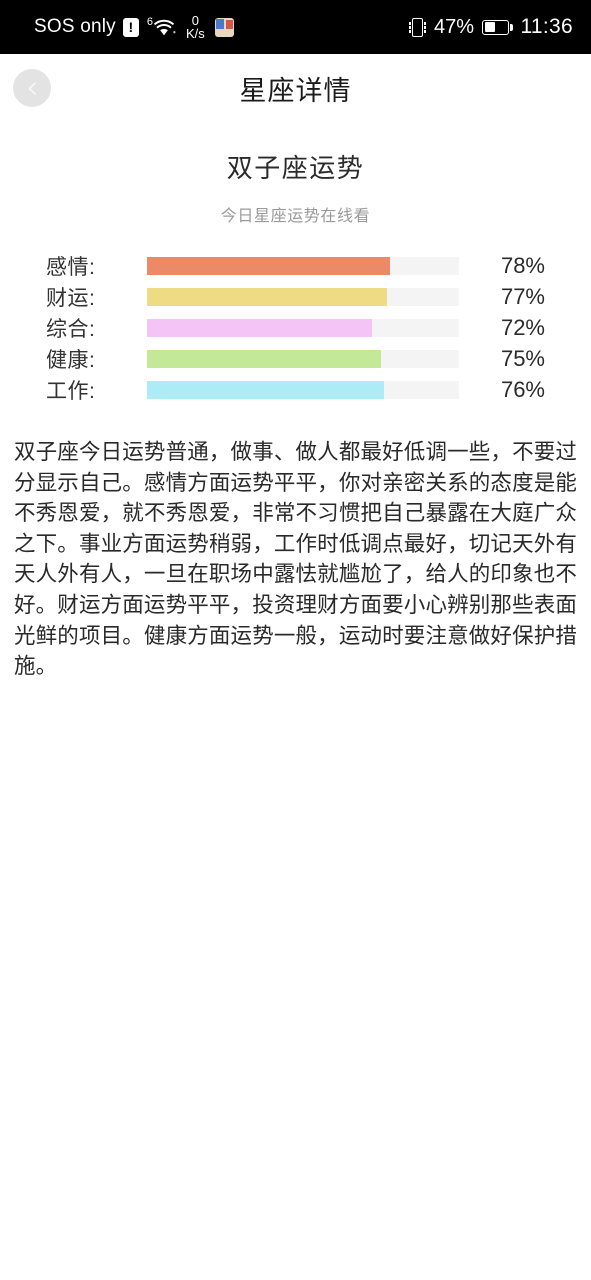  Describe the element at coordinates (224, 27) in the screenshot. I see `app-notification-icon` at that location.